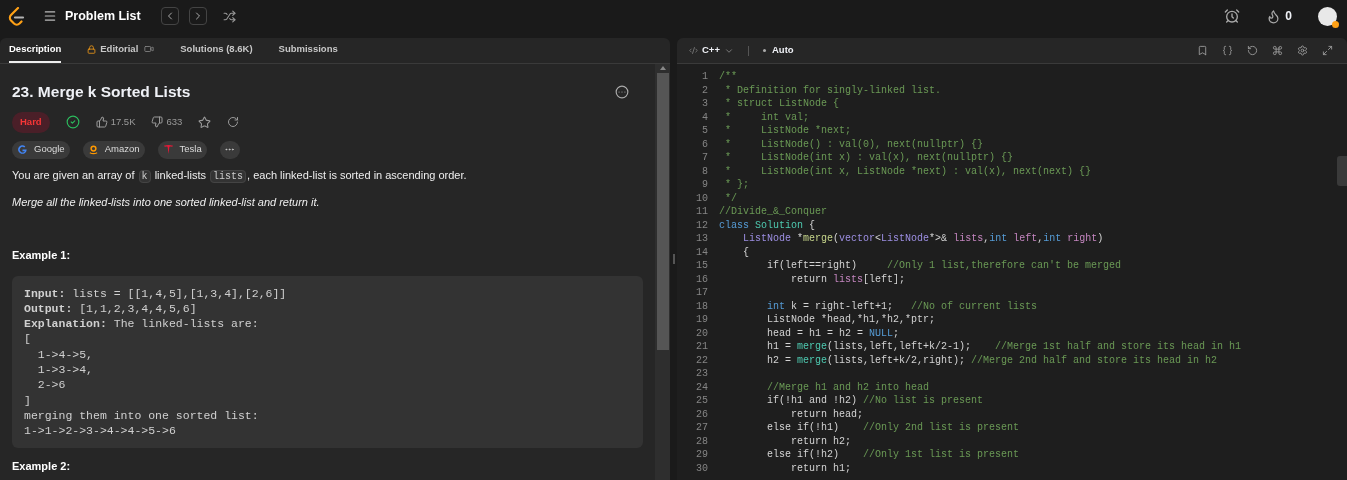 The image size is (1347, 480). Describe the element at coordinates (701, 212) in the screenshot. I see `line-number: 11` at that location.